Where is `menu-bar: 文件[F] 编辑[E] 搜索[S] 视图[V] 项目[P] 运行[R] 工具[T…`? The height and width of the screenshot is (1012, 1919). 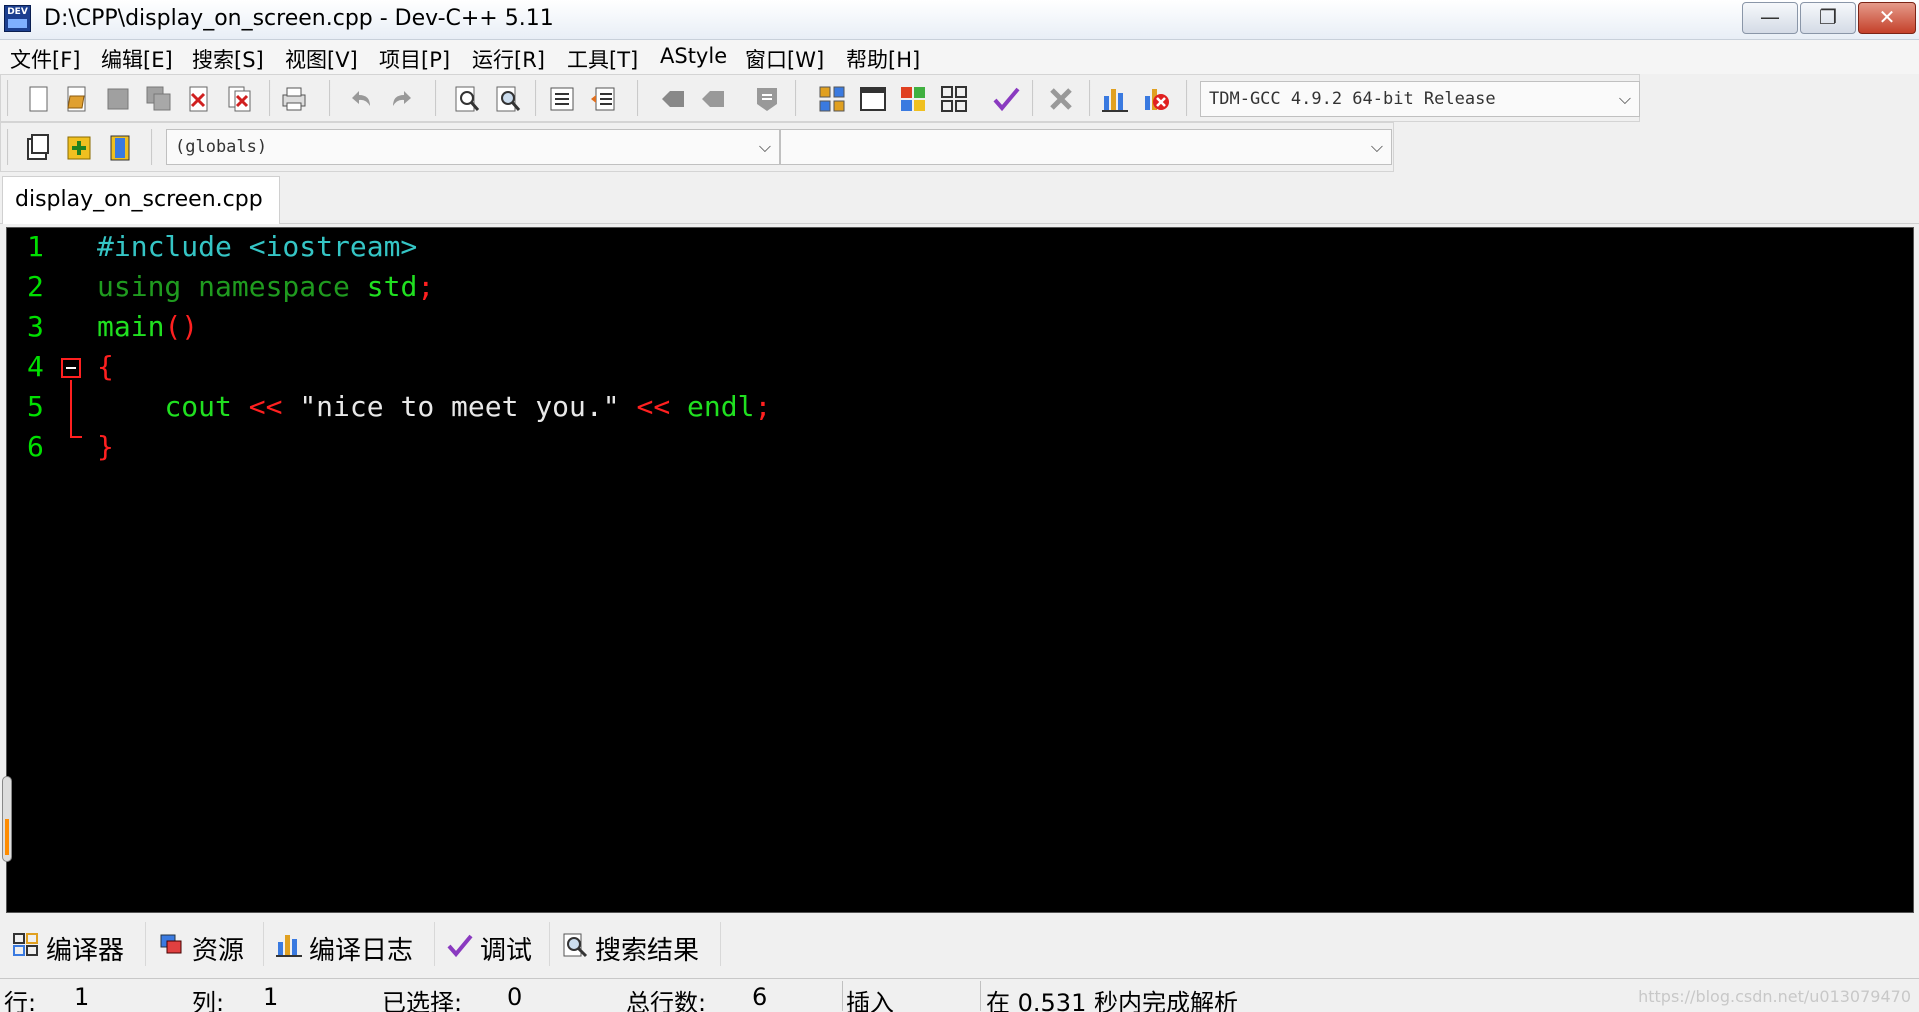 menu-bar: 文件[F] 编辑[E] 搜索[S] 视图[V] 项目[P] 运行[R] 工具[T… is located at coordinates (959, 57).